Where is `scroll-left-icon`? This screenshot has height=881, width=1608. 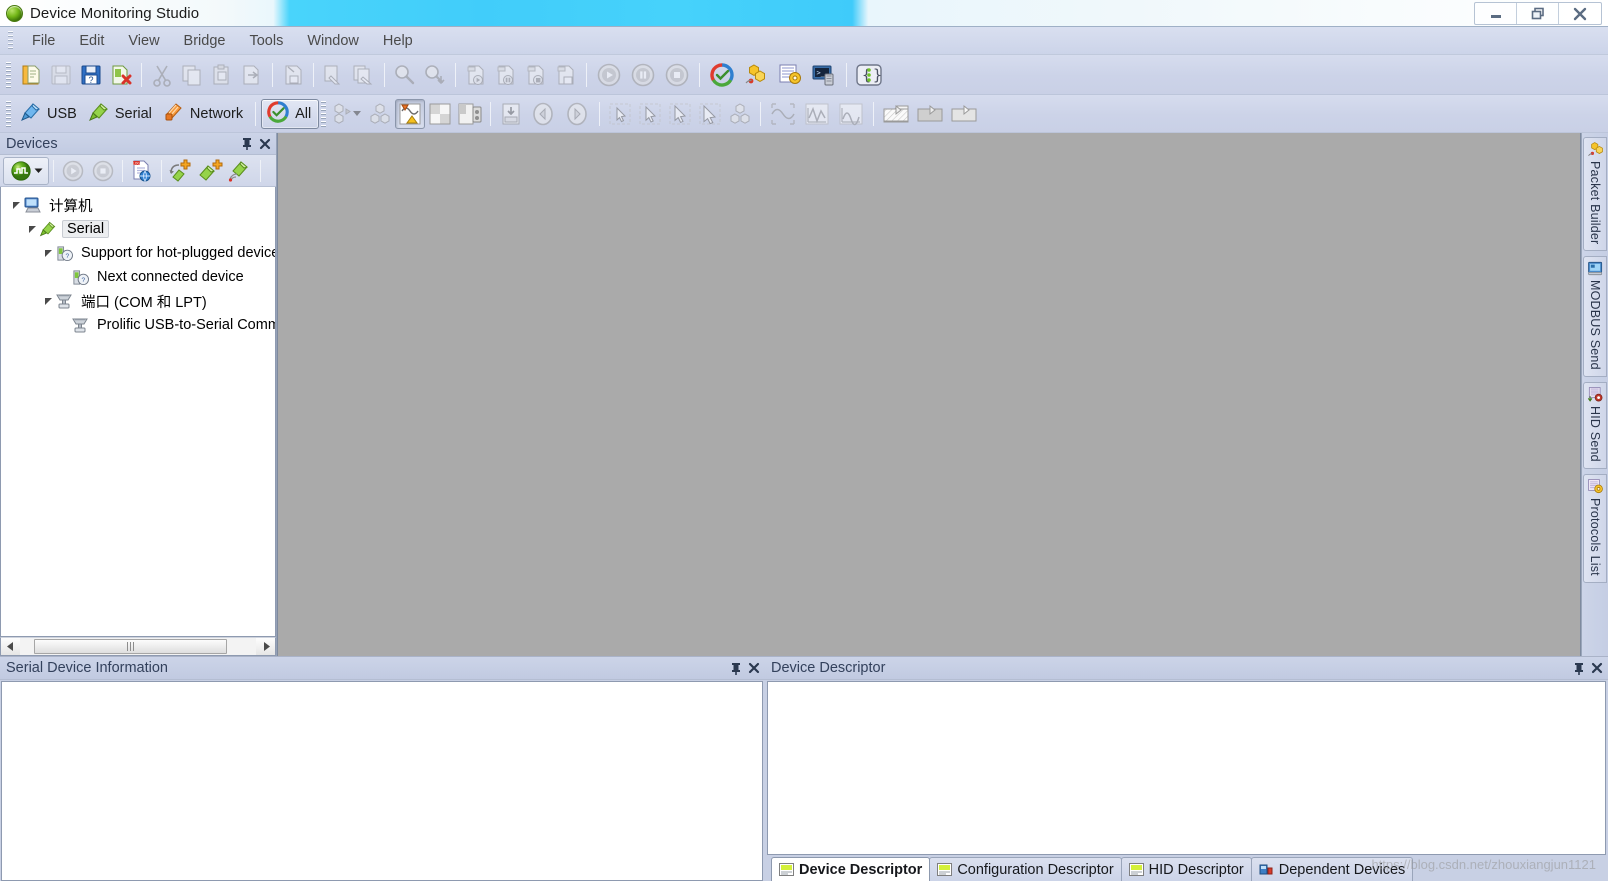
scroll-left-icon is located at coordinates (10, 646).